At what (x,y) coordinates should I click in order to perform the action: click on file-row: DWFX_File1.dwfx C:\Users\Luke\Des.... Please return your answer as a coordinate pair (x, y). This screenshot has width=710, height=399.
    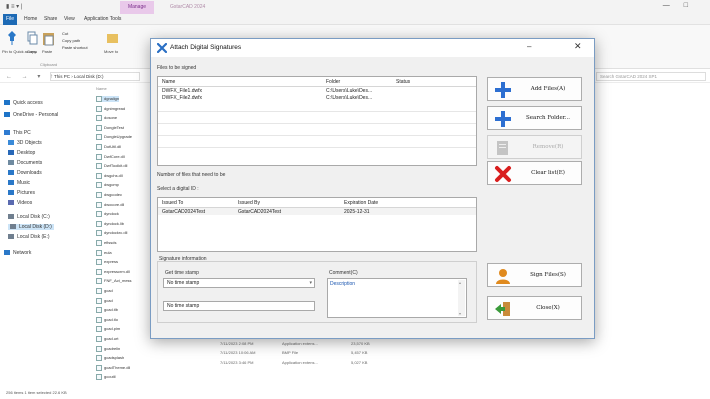
    Looking at the image, I should click on (317, 90).